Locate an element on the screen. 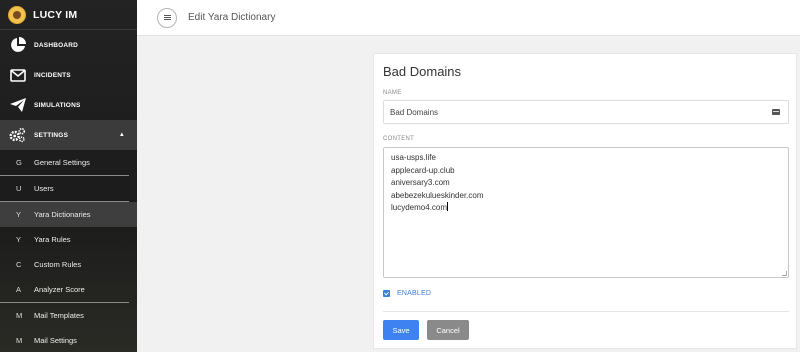 This screenshot has width=800, height=352. sidebar-item-label: Mail Templates is located at coordinates (59, 315).